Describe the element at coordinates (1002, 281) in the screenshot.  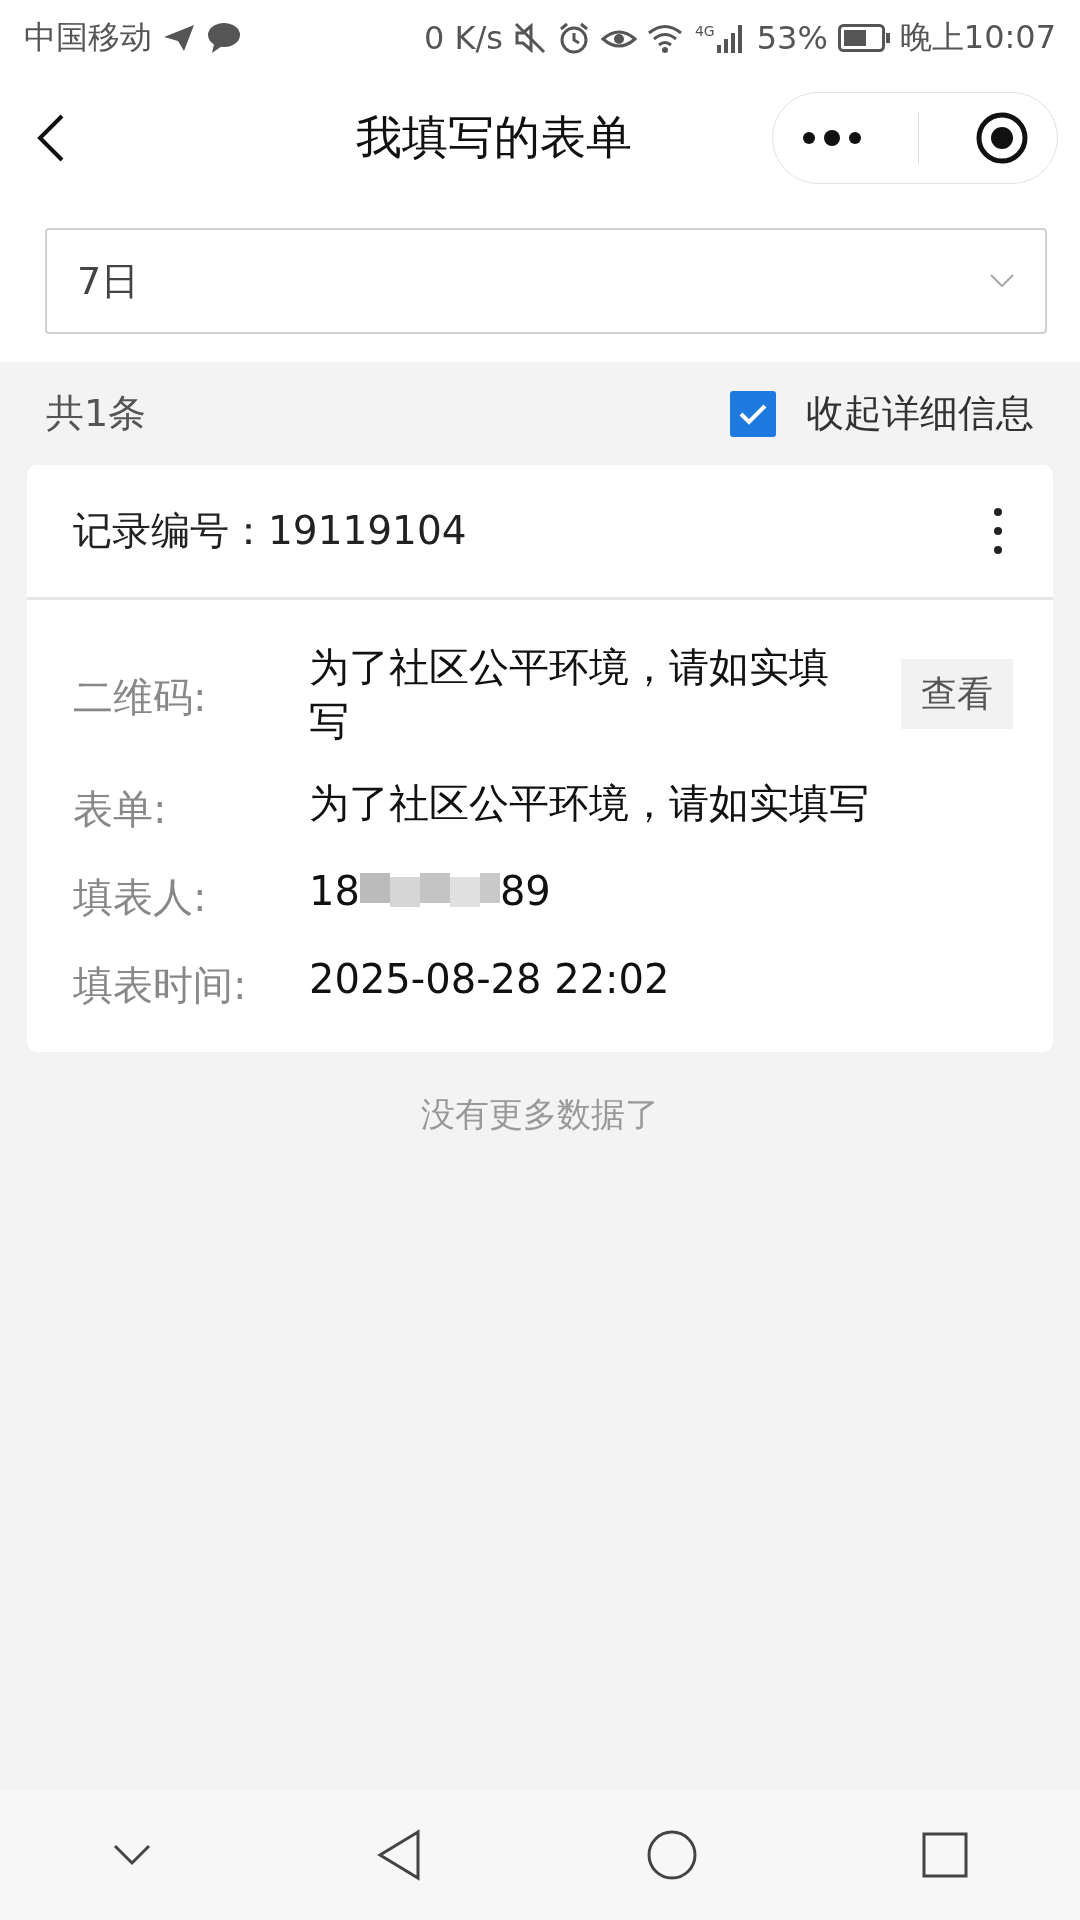
I see `chevron-down-icon` at that location.